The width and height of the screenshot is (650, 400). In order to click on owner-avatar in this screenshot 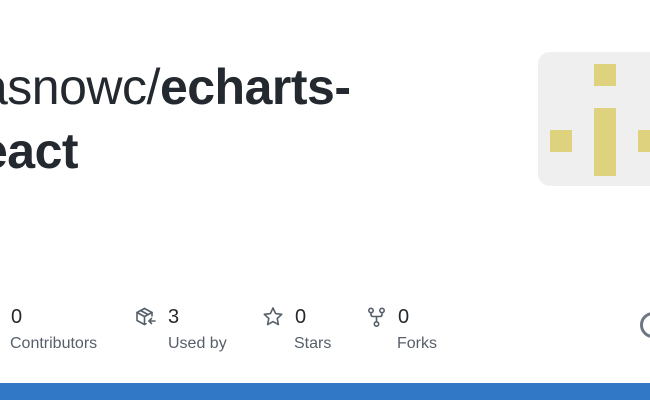, I will do `click(594, 119)`.